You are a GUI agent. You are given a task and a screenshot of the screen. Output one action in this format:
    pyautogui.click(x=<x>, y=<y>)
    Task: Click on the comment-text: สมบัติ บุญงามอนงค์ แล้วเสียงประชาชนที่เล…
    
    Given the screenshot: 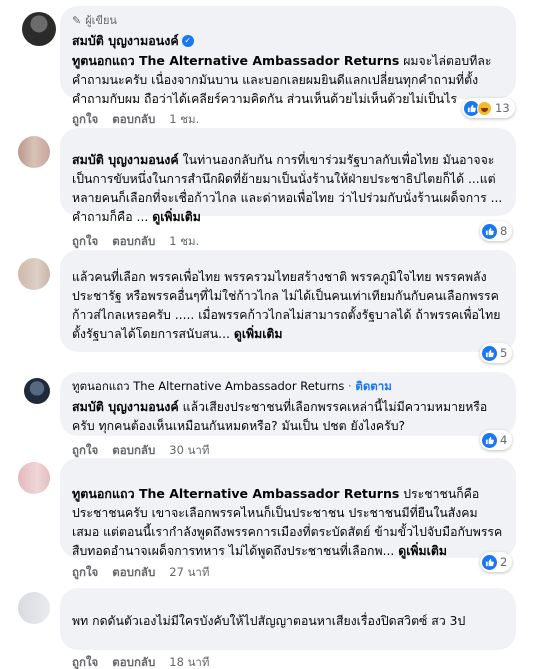 What is the action you would take?
    pyautogui.click(x=280, y=416)
    